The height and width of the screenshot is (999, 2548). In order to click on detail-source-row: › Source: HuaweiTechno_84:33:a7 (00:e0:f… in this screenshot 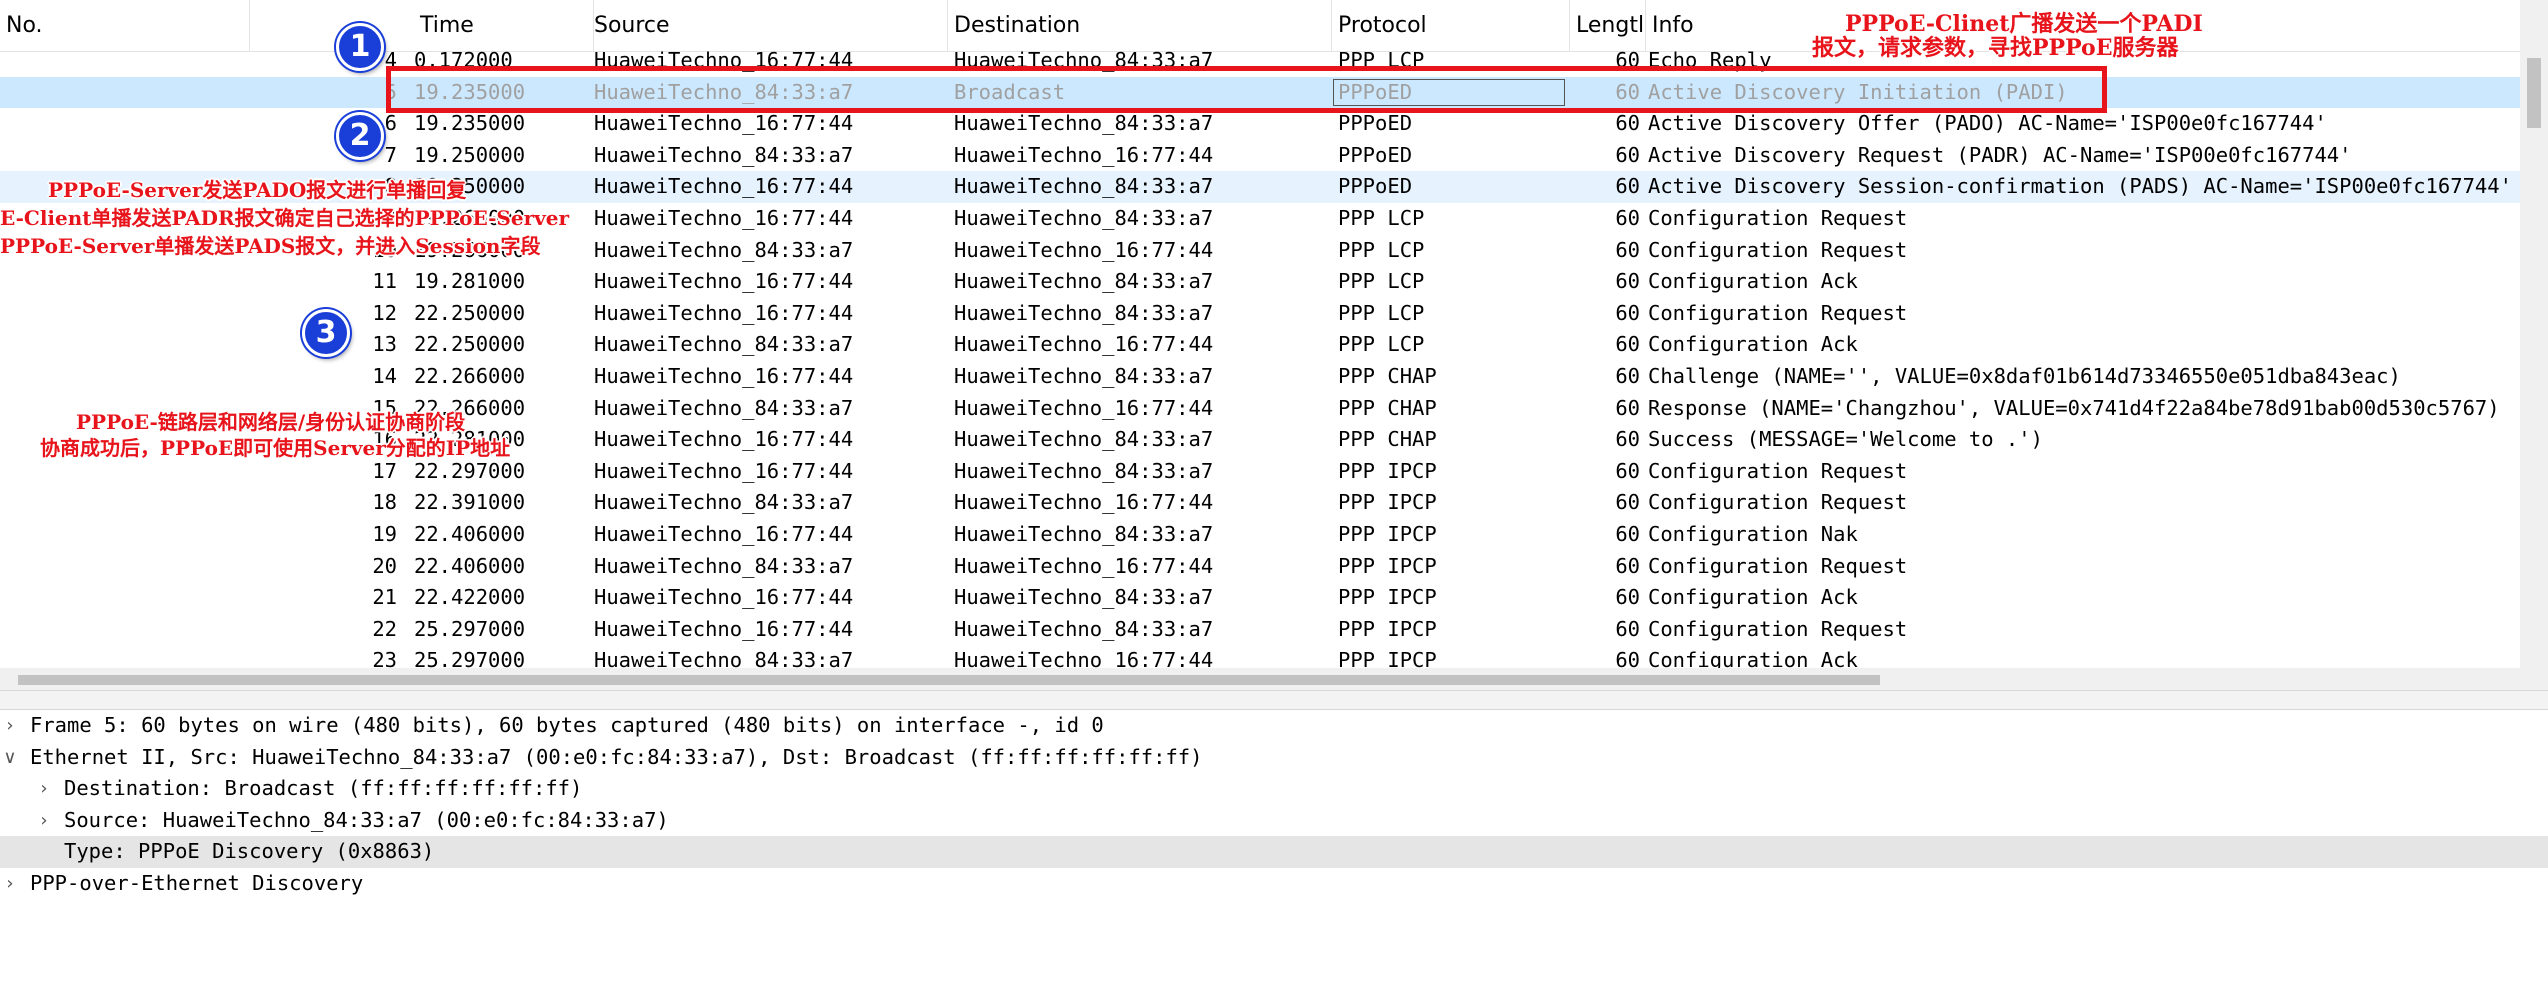, I will do `click(1274, 821)`.